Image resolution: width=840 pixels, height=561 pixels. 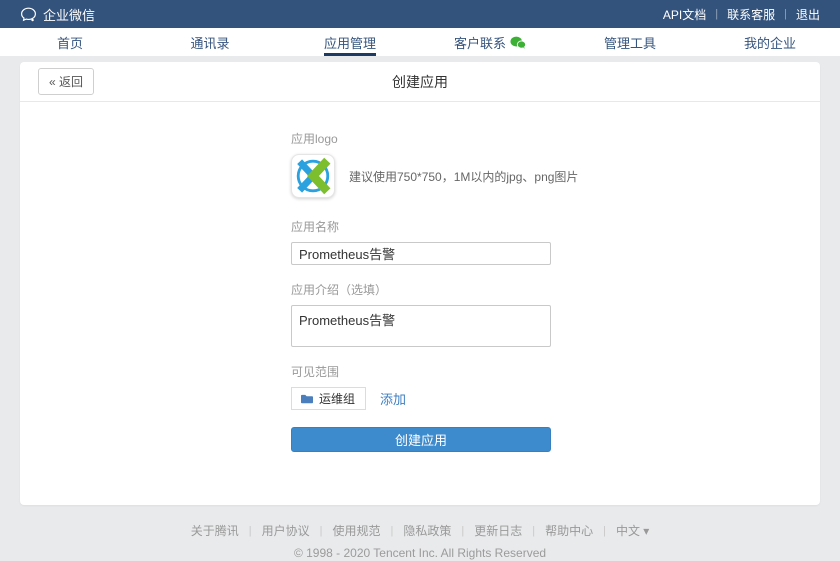 I want to click on tab-admin-tools: 管理工具, so click(x=630, y=42).